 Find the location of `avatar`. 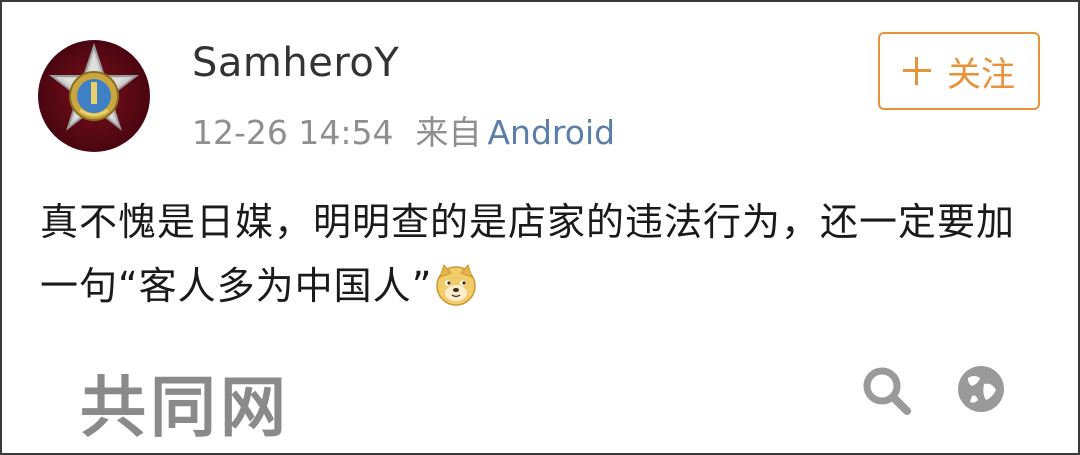

avatar is located at coordinates (94, 96).